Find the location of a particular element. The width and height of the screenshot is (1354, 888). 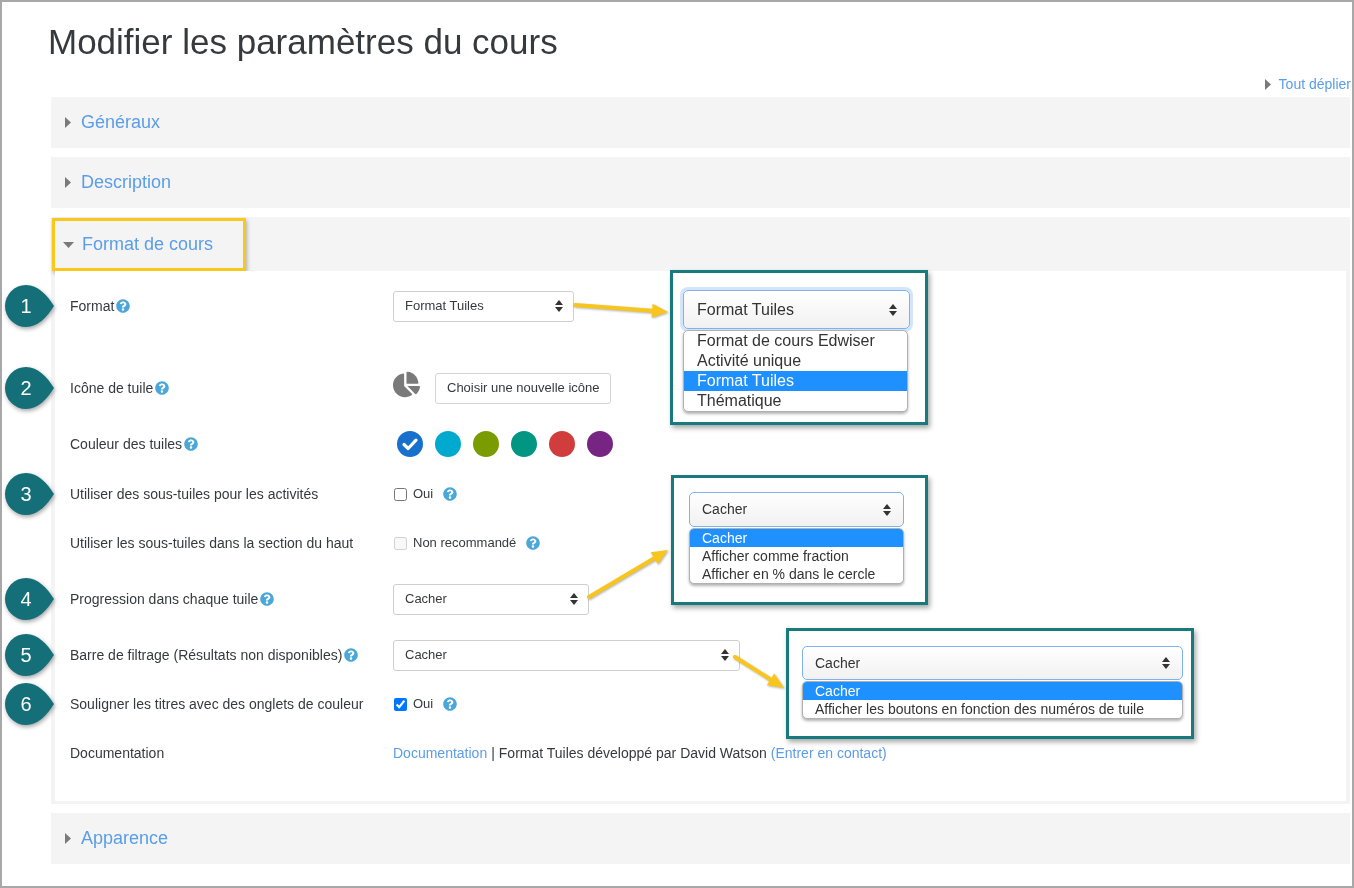

field-label: Format is located at coordinates (92, 306).